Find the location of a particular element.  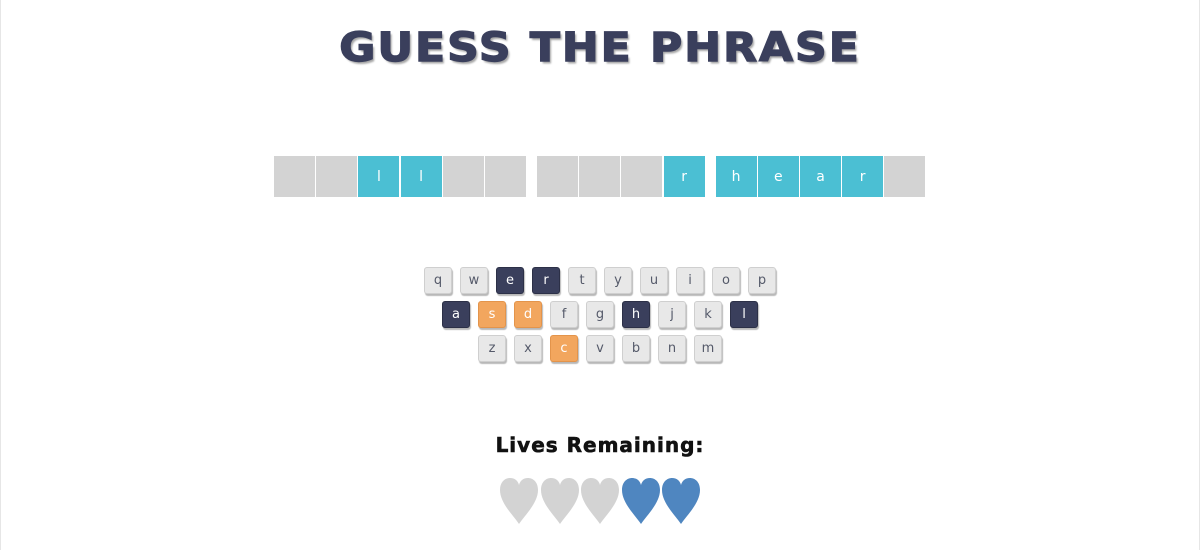

key-g: g is located at coordinates (600, 314).